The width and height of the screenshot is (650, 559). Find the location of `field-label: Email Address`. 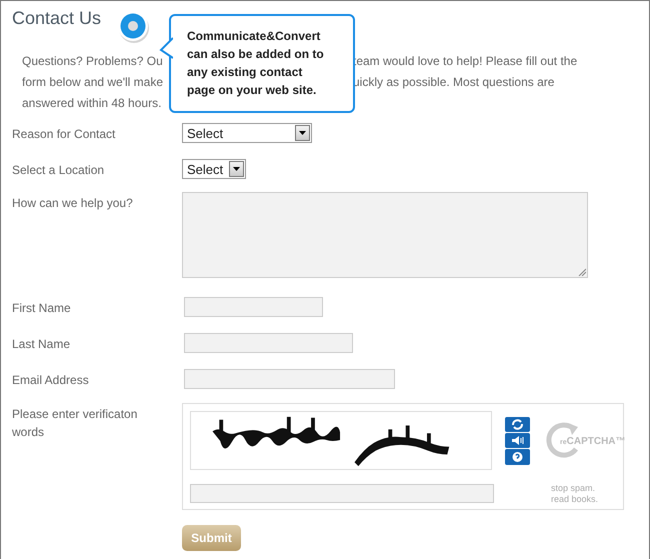

field-label: Email Address is located at coordinates (51, 380).